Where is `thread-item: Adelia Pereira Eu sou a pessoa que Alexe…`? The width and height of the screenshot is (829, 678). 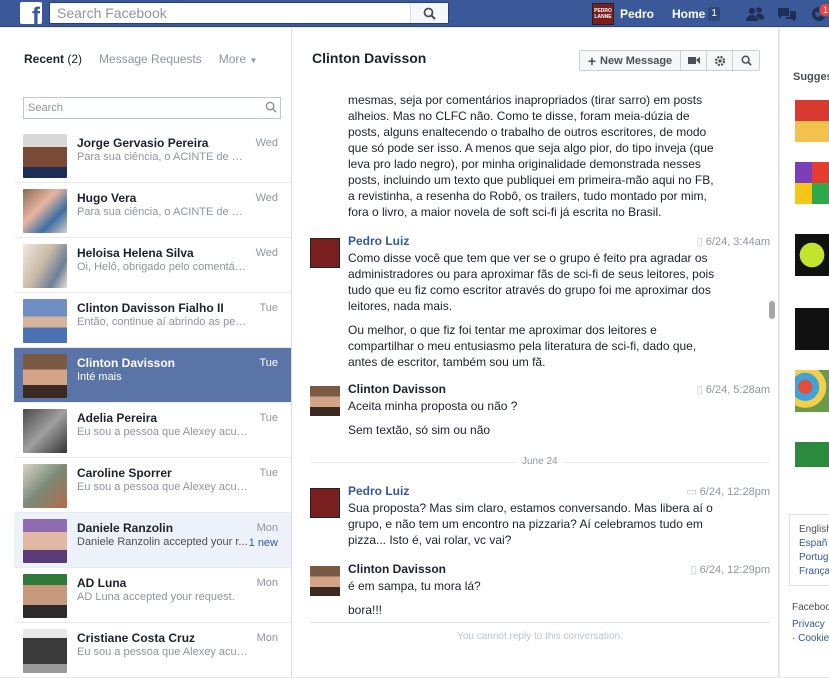
thread-item: Adelia Pereira Eu sou a pessoa que Alexe… is located at coordinates (152, 430).